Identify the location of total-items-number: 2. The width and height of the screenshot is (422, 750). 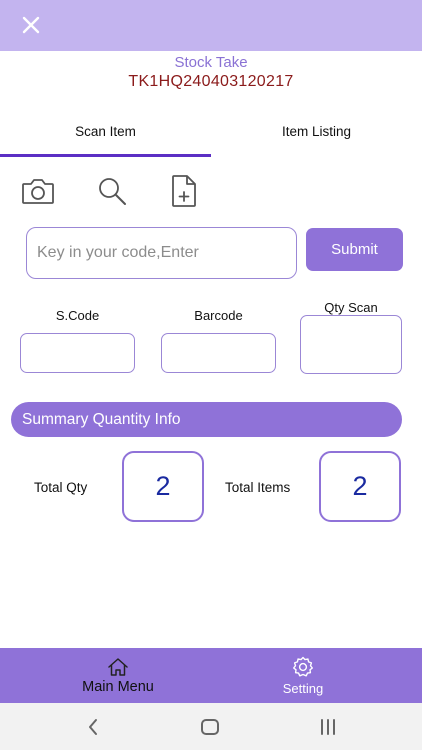
(360, 486).